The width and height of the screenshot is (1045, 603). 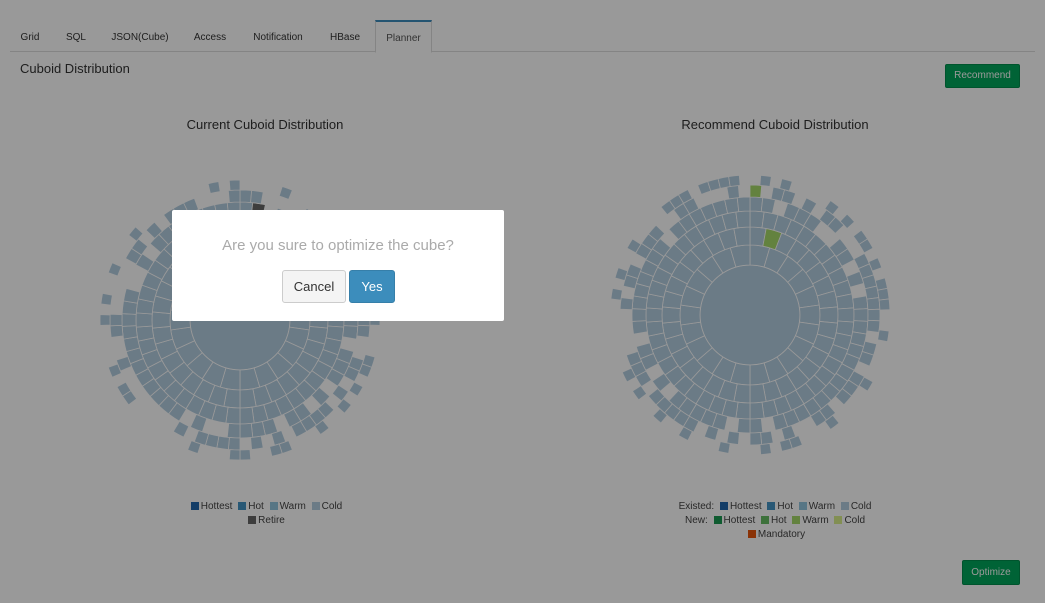 What do you see at coordinates (314, 286) in the screenshot?
I see `cancel-button: Cancel` at bounding box center [314, 286].